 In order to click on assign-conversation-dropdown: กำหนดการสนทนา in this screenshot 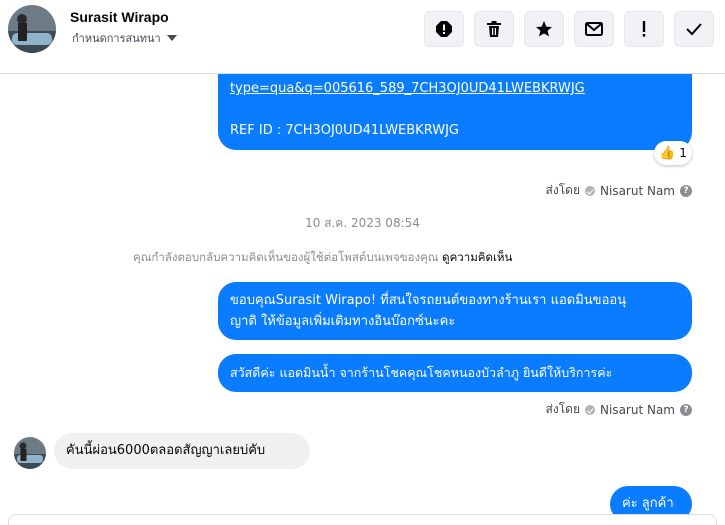, I will do `click(124, 38)`.